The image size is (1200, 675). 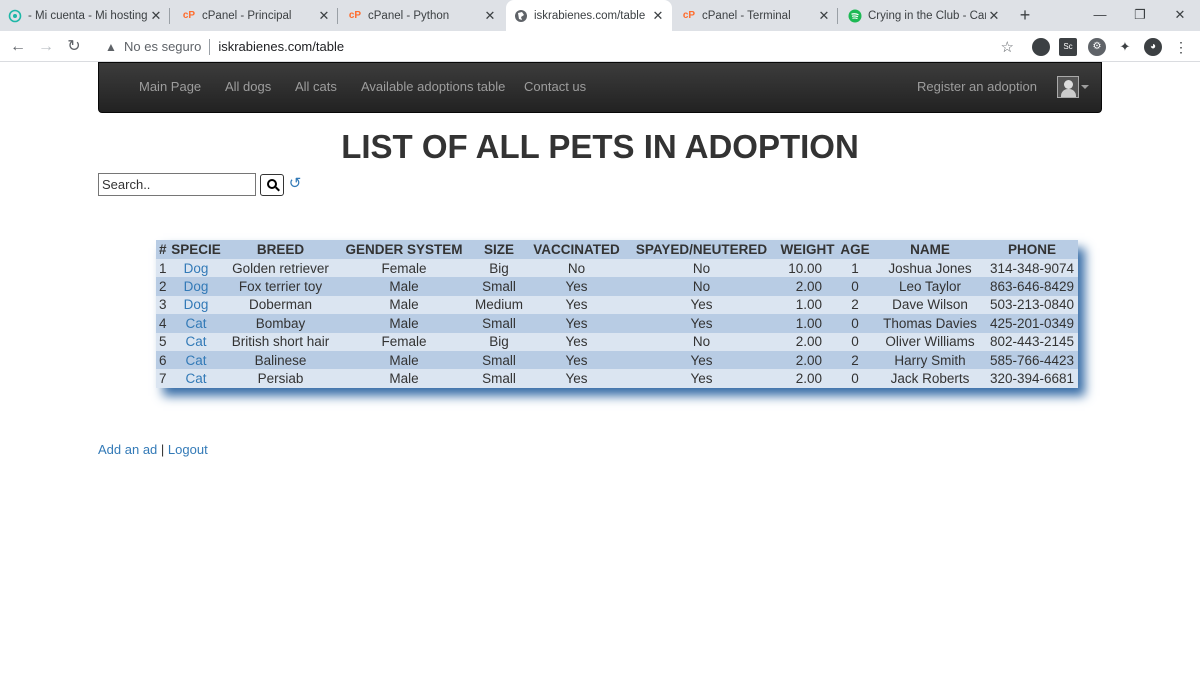 I want to click on col-header-phone: PHONE, so click(x=1032, y=249).